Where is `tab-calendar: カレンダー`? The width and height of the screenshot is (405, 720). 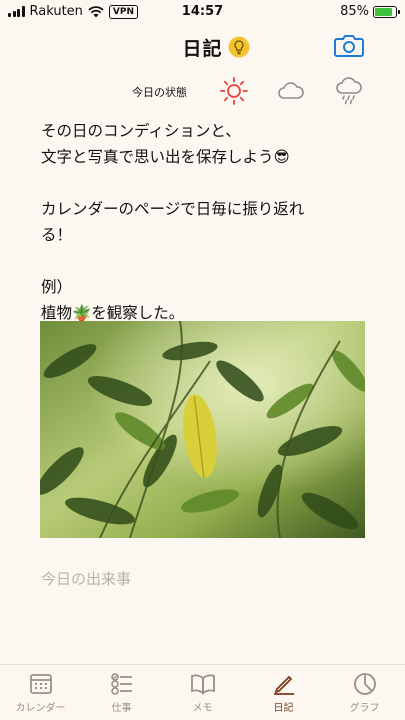 tab-calendar: カレンダー is located at coordinates (40, 692).